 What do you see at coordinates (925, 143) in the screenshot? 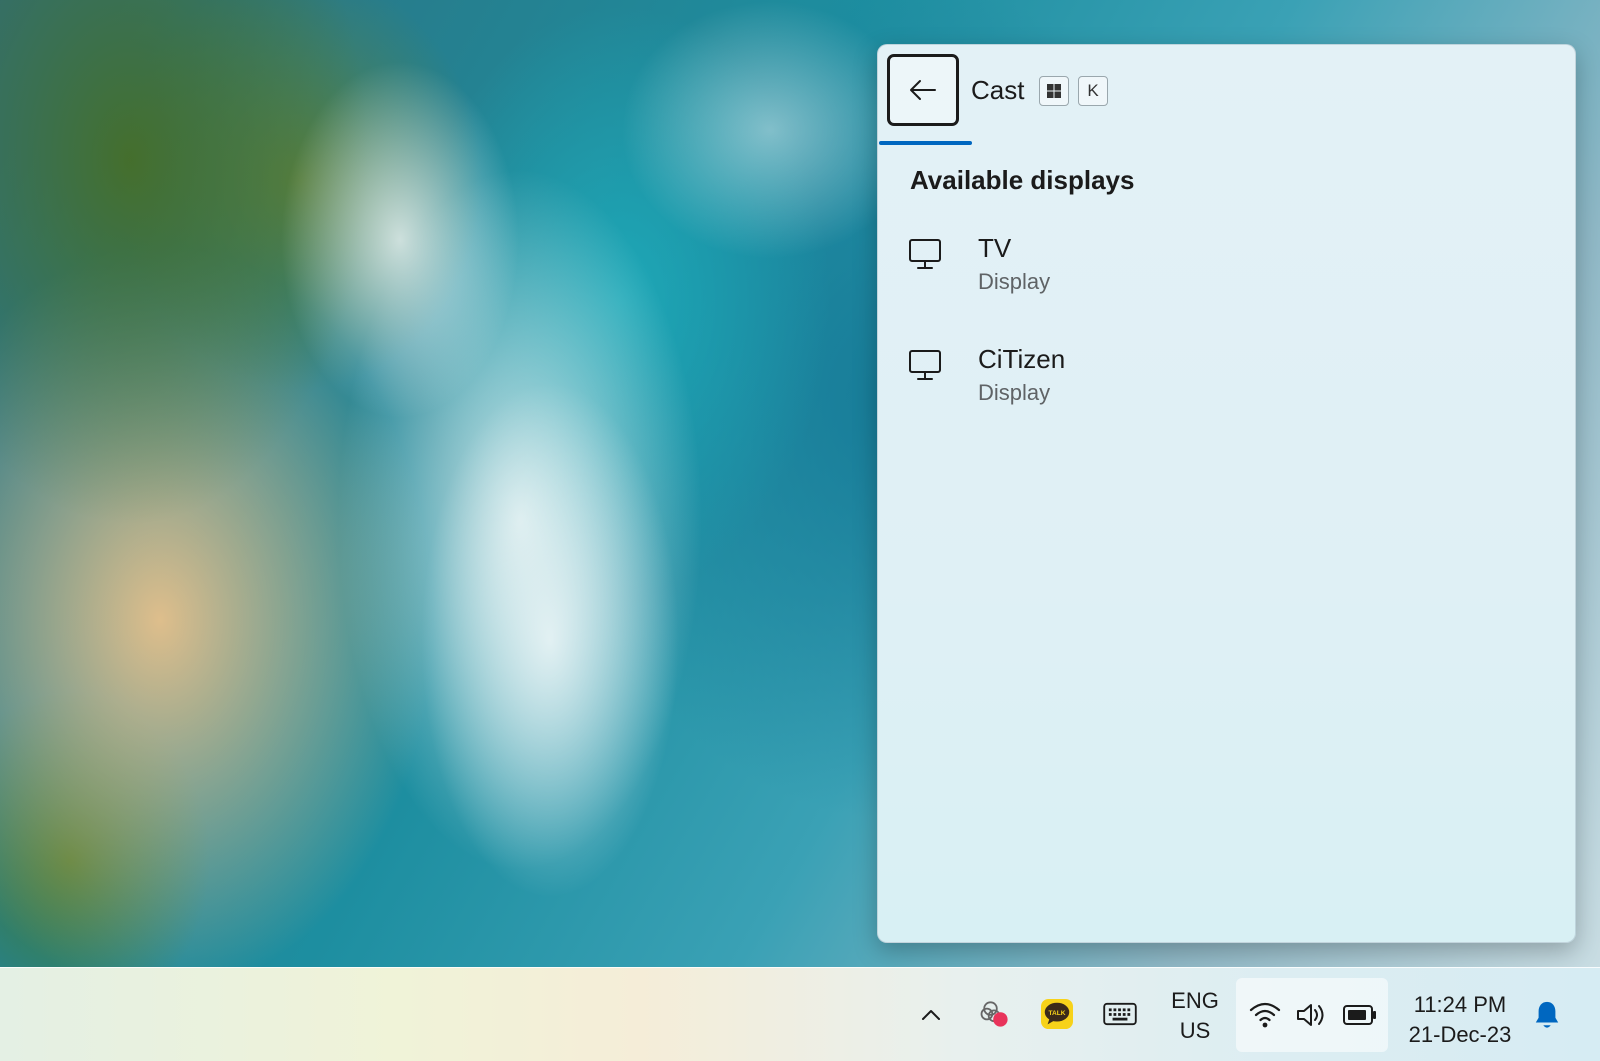
I see `accent-underline` at bounding box center [925, 143].